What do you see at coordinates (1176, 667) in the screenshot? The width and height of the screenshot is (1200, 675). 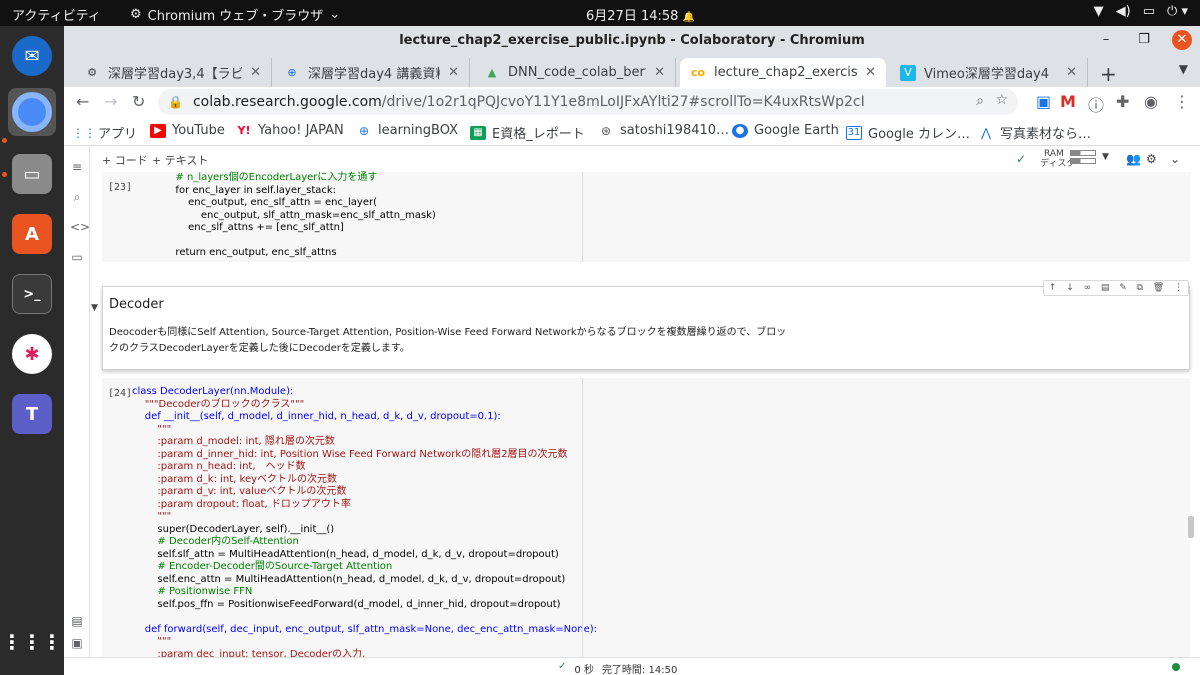 I see `status-dot` at bounding box center [1176, 667].